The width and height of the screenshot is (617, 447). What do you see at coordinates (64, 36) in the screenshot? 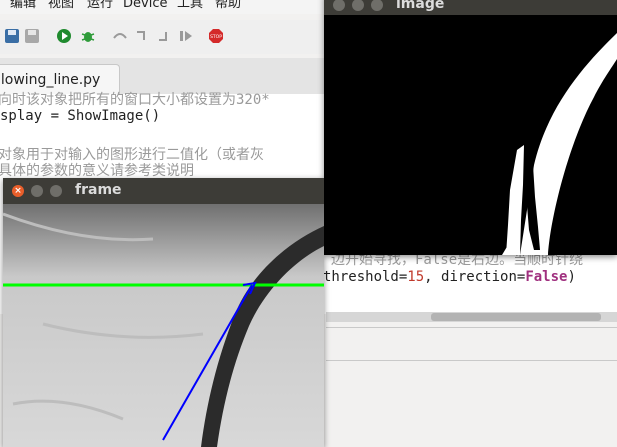
I see `run-icon` at bounding box center [64, 36].